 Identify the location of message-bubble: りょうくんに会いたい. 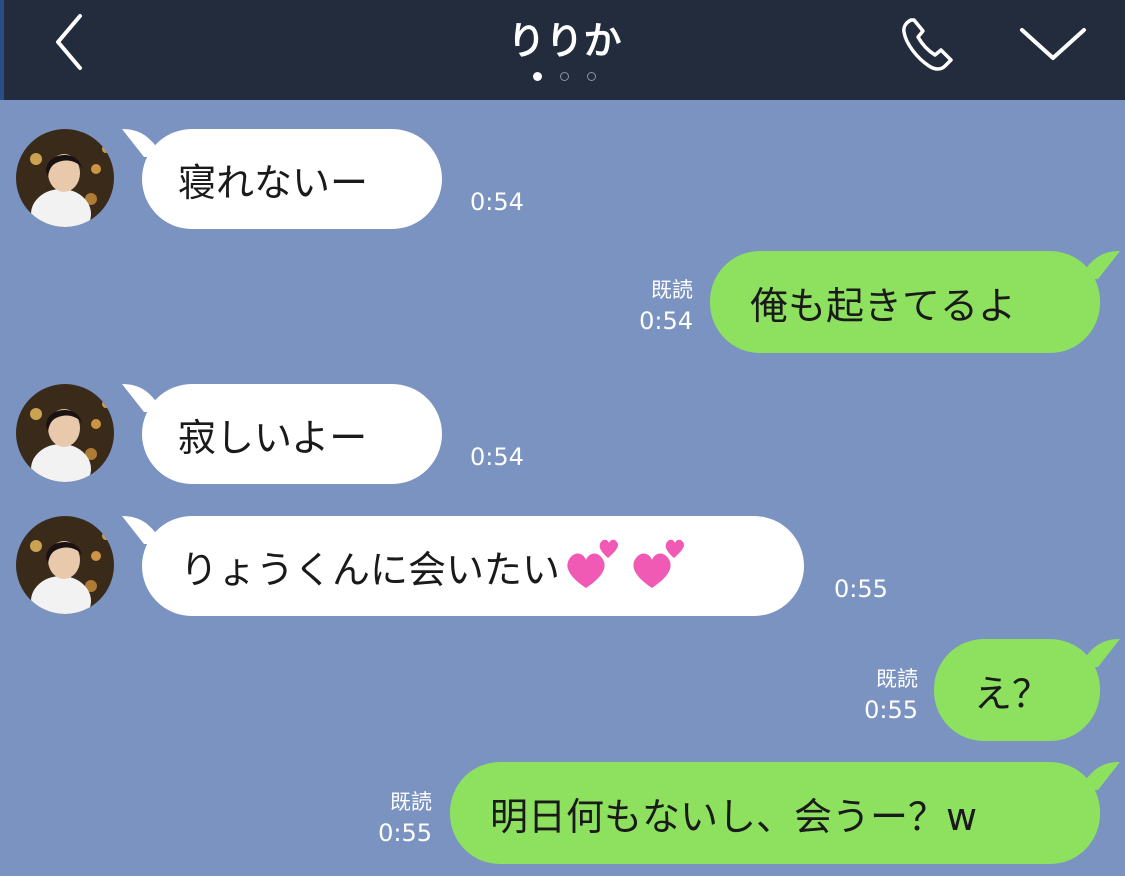
(463, 566).